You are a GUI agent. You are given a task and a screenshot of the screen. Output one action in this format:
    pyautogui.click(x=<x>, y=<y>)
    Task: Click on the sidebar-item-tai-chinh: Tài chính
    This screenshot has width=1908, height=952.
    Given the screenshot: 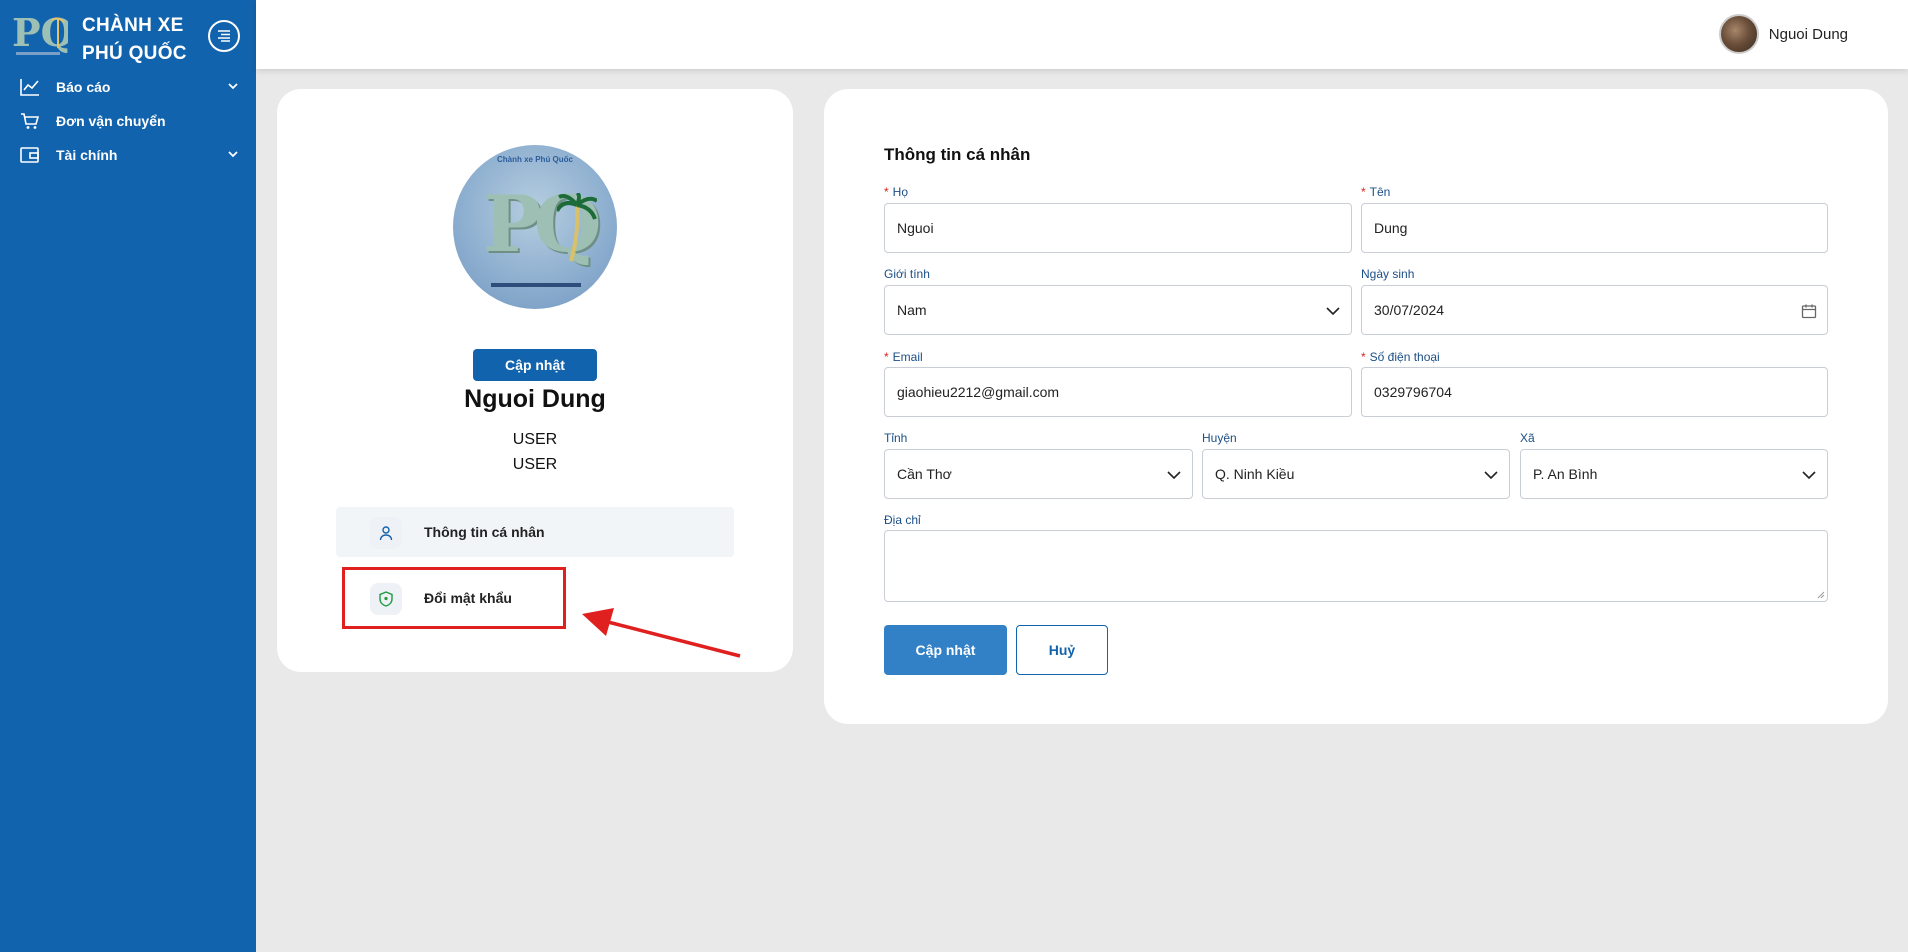 What is the action you would take?
    pyautogui.click(x=128, y=155)
    